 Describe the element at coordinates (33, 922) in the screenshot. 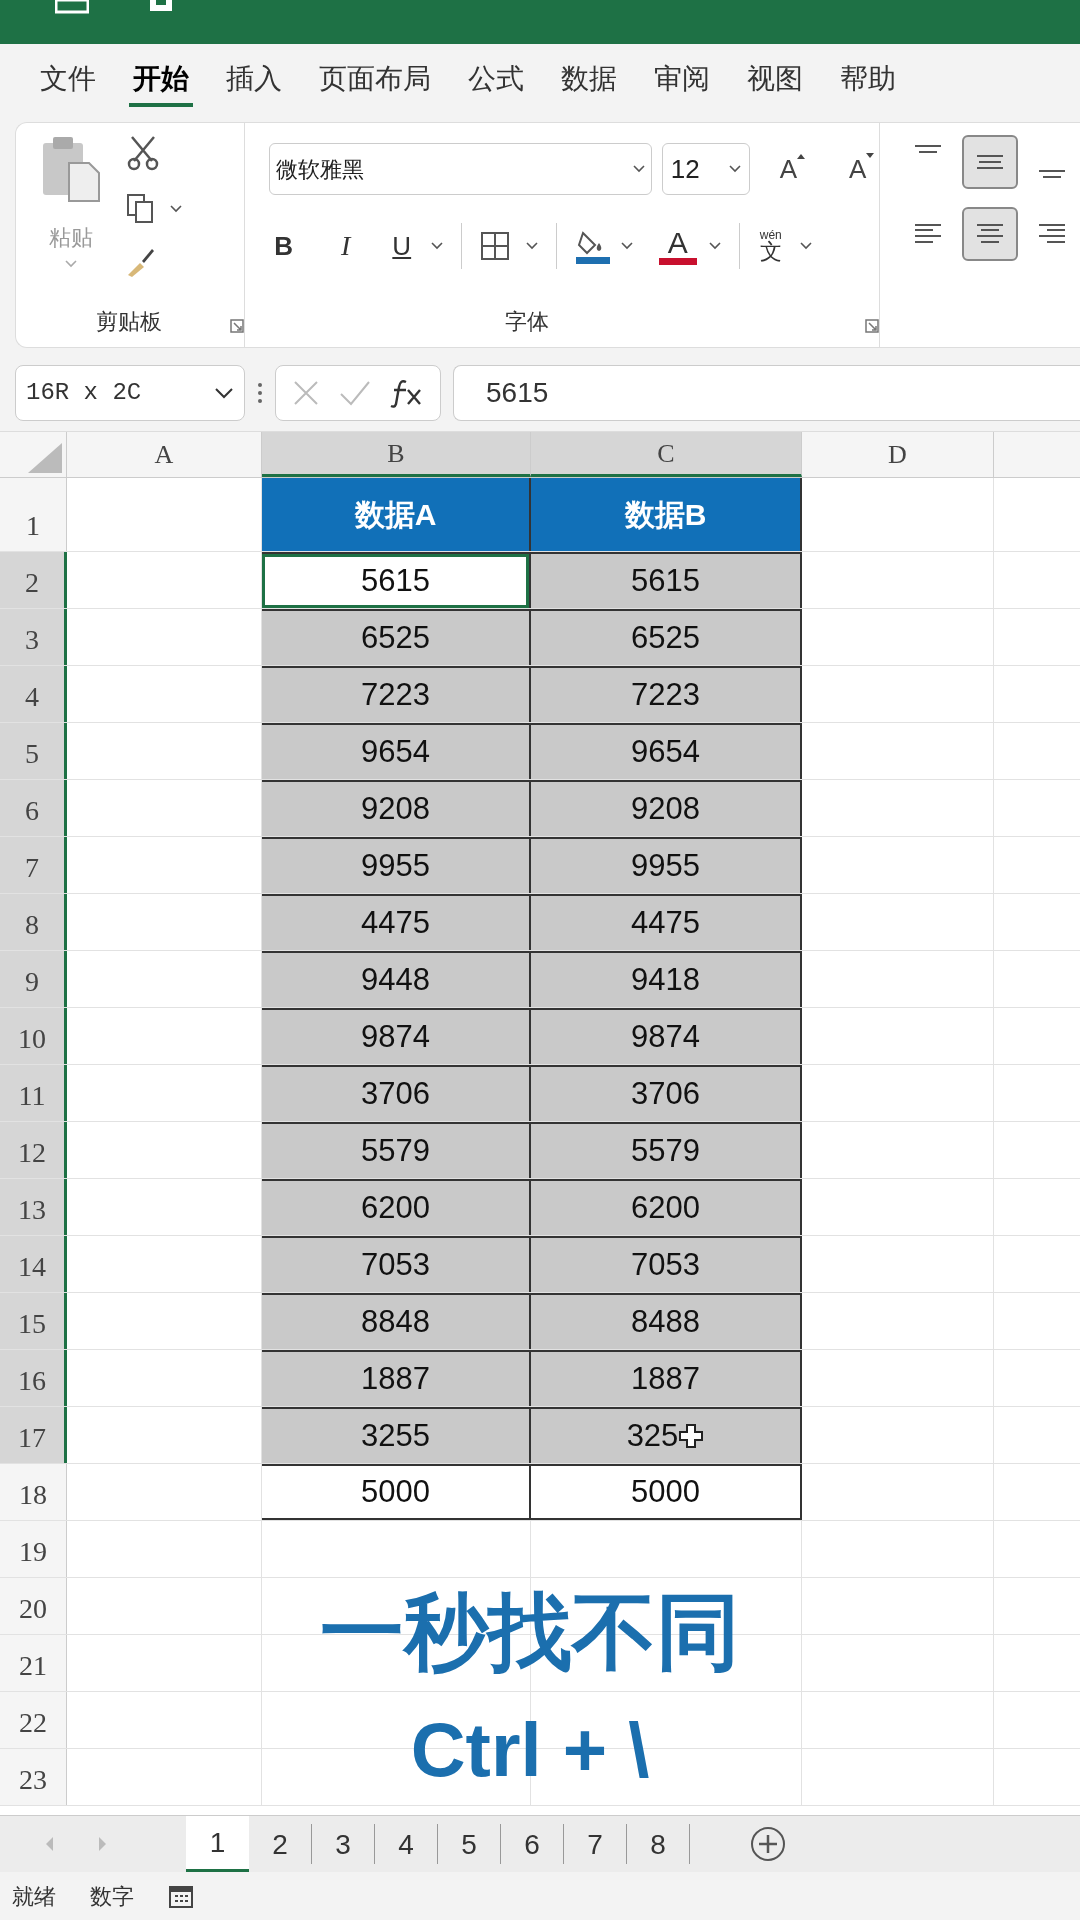

I see `row-header: 8` at that location.